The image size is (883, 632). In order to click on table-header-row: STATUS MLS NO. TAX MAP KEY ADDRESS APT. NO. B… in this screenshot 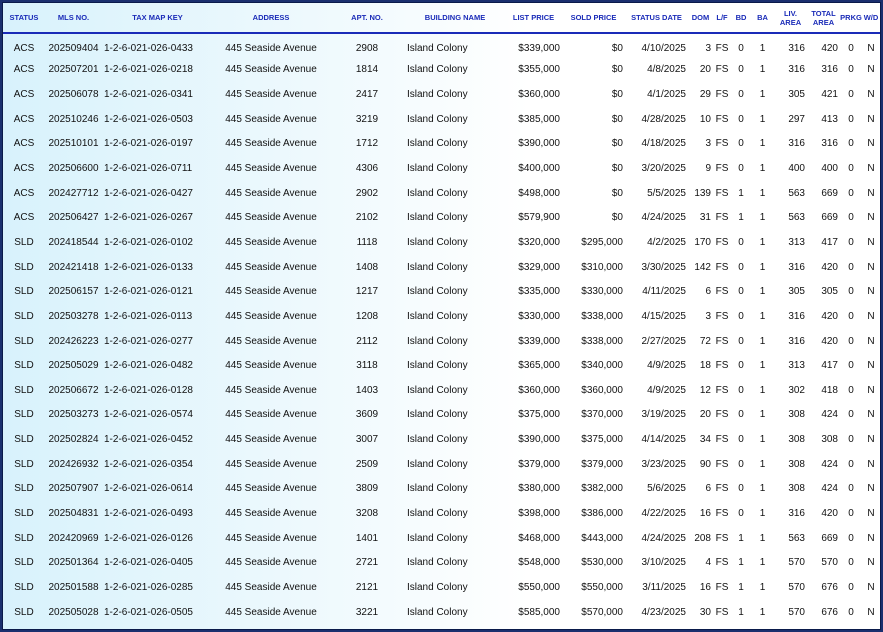, I will do `click(441, 18)`.